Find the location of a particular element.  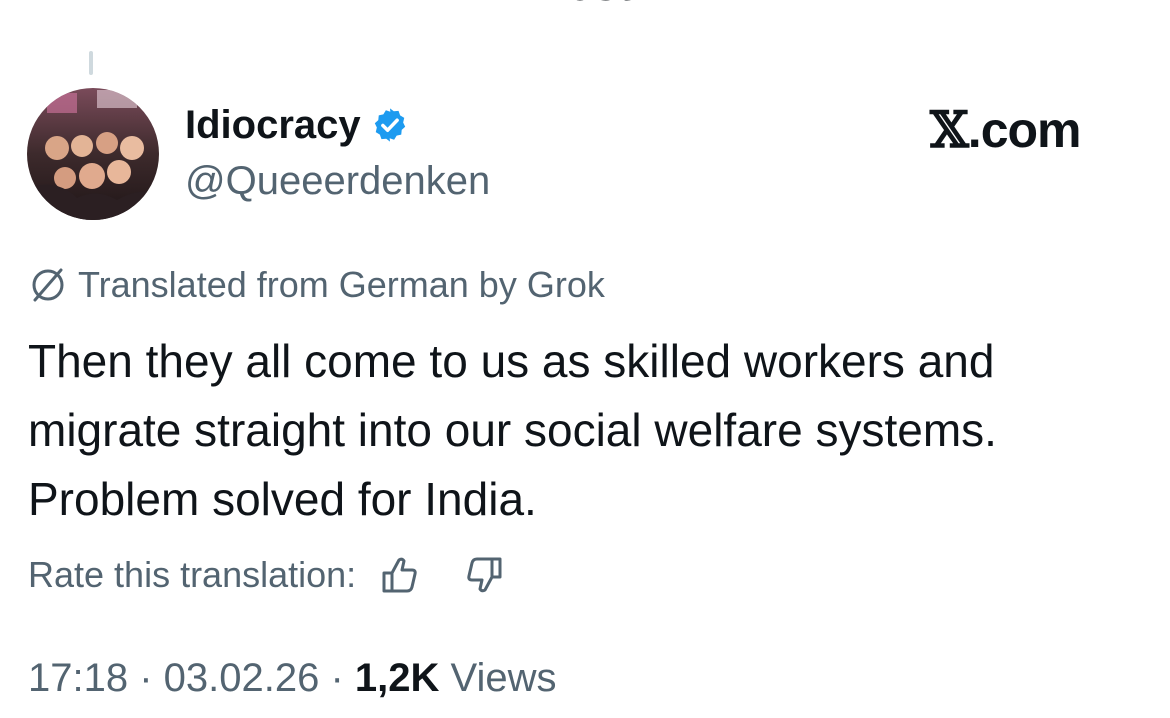

page-title: Post is located at coordinates (585, 4).